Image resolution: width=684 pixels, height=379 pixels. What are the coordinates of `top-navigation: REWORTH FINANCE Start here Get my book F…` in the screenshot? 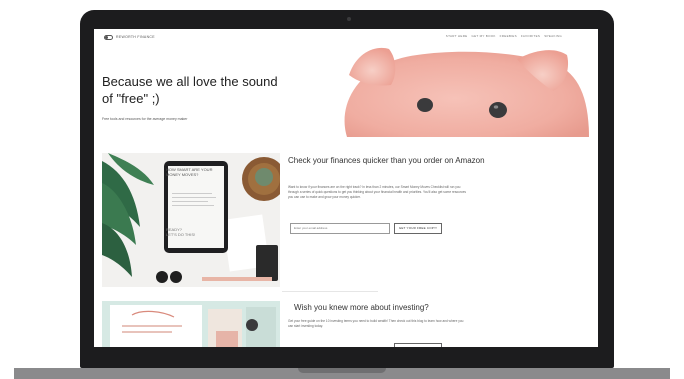 It's located at (346, 37).